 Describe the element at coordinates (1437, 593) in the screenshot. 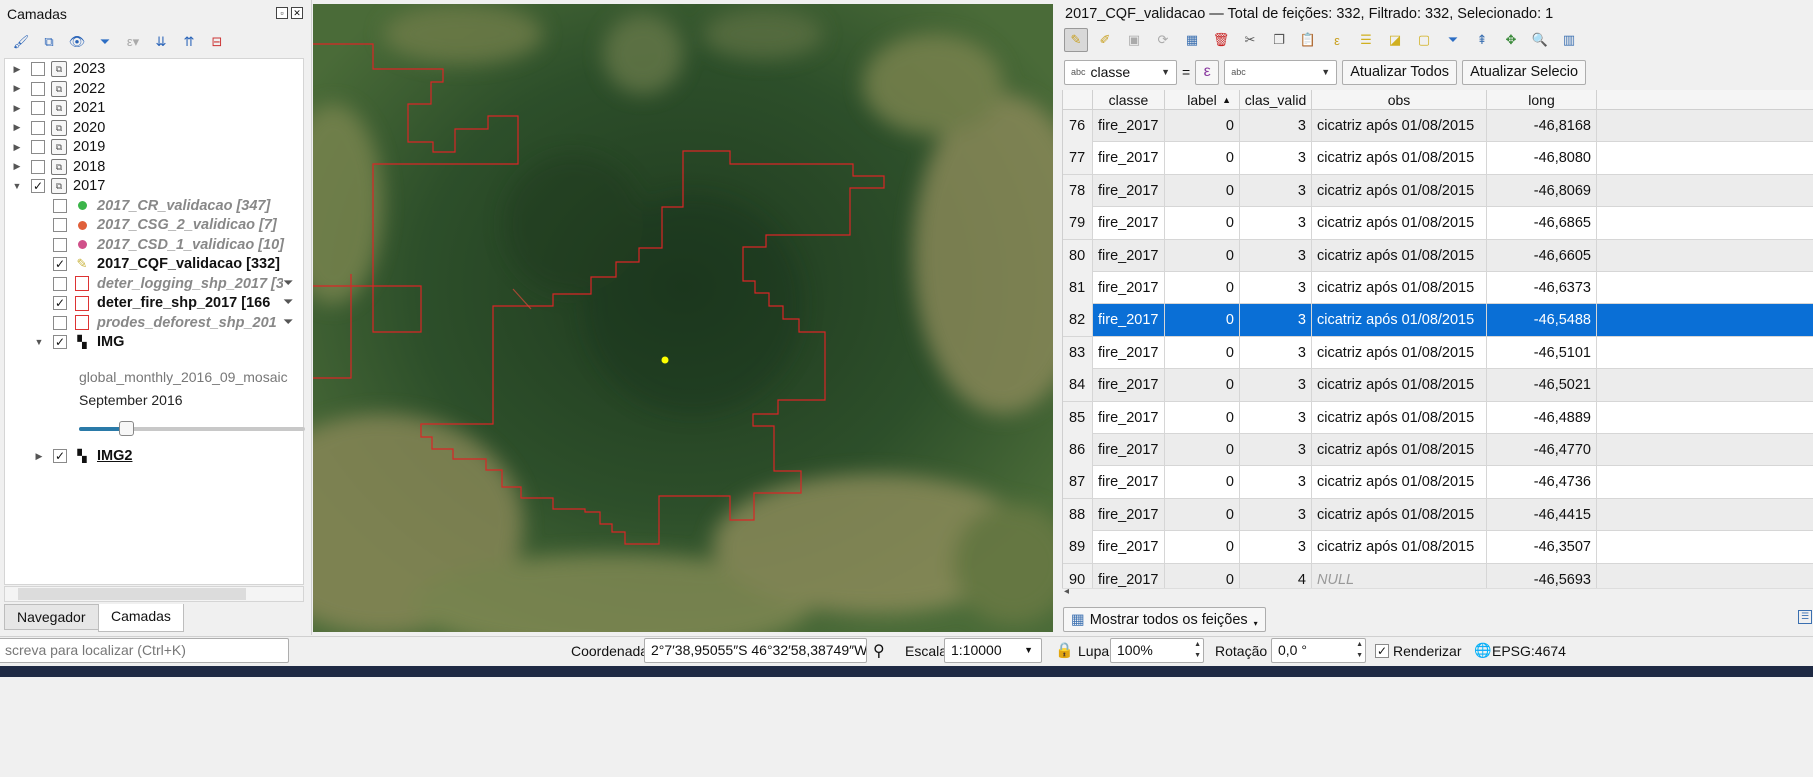

I see `table-hscrollbar: ◂` at that location.